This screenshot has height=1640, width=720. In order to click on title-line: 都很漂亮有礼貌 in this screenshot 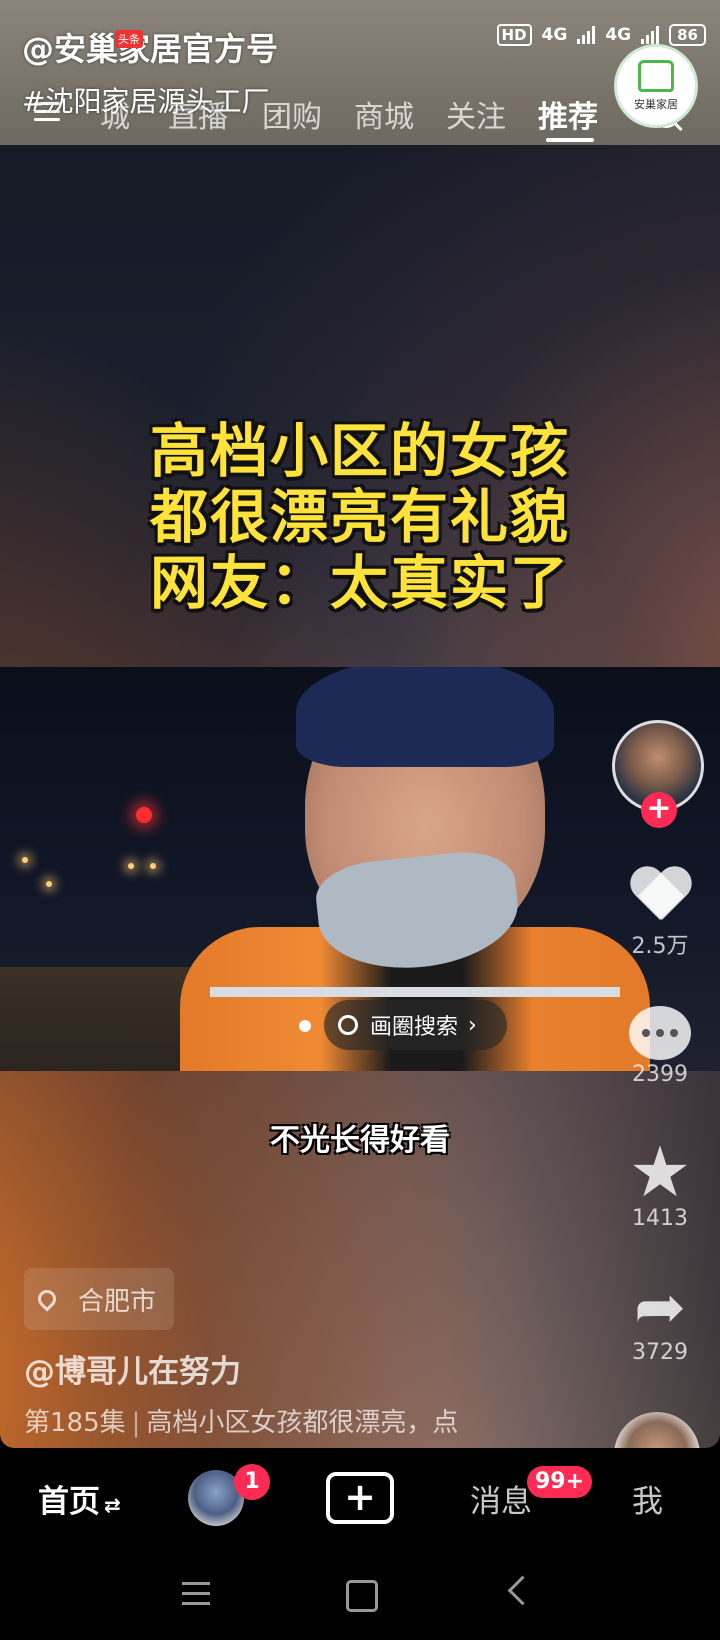, I will do `click(359, 517)`.